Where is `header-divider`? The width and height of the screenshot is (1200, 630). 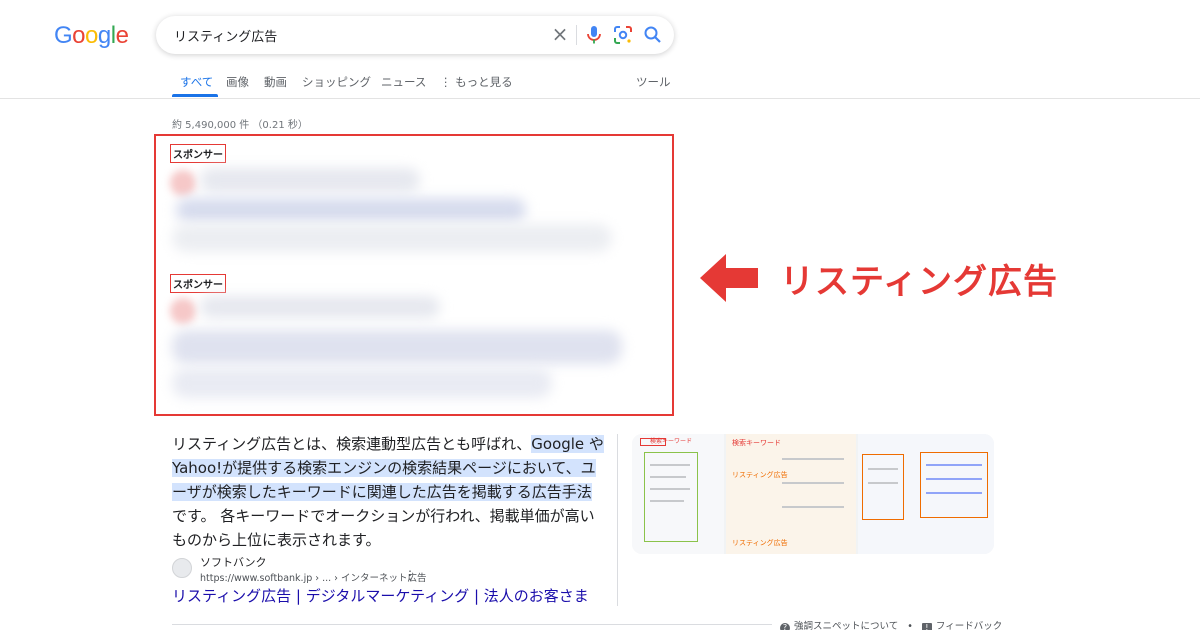
header-divider is located at coordinates (600, 98).